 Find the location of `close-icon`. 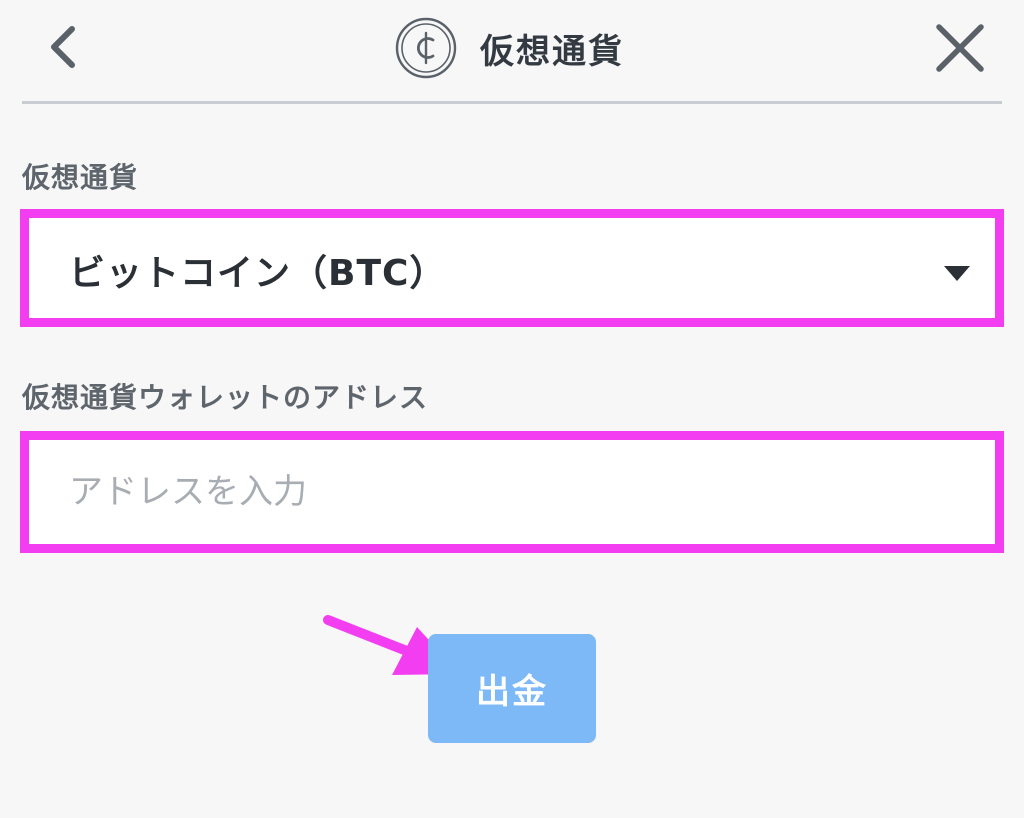

close-icon is located at coordinates (960, 48).